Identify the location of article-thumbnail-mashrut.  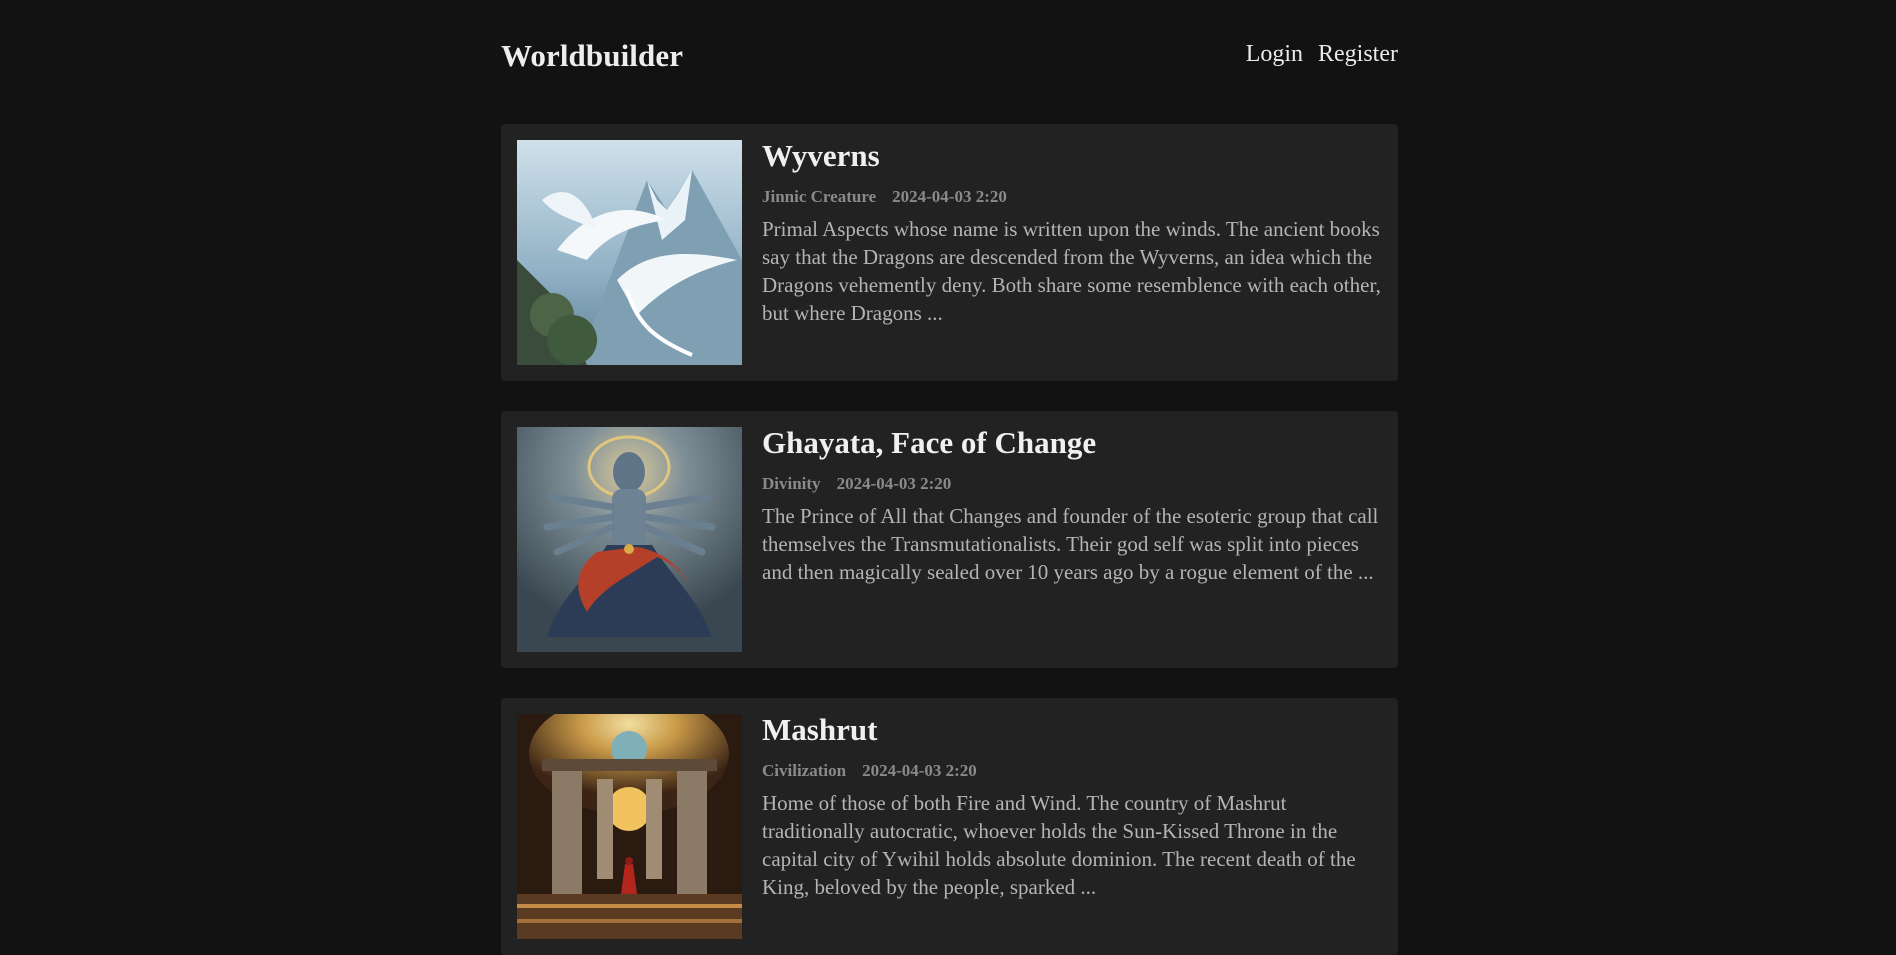
(629, 826).